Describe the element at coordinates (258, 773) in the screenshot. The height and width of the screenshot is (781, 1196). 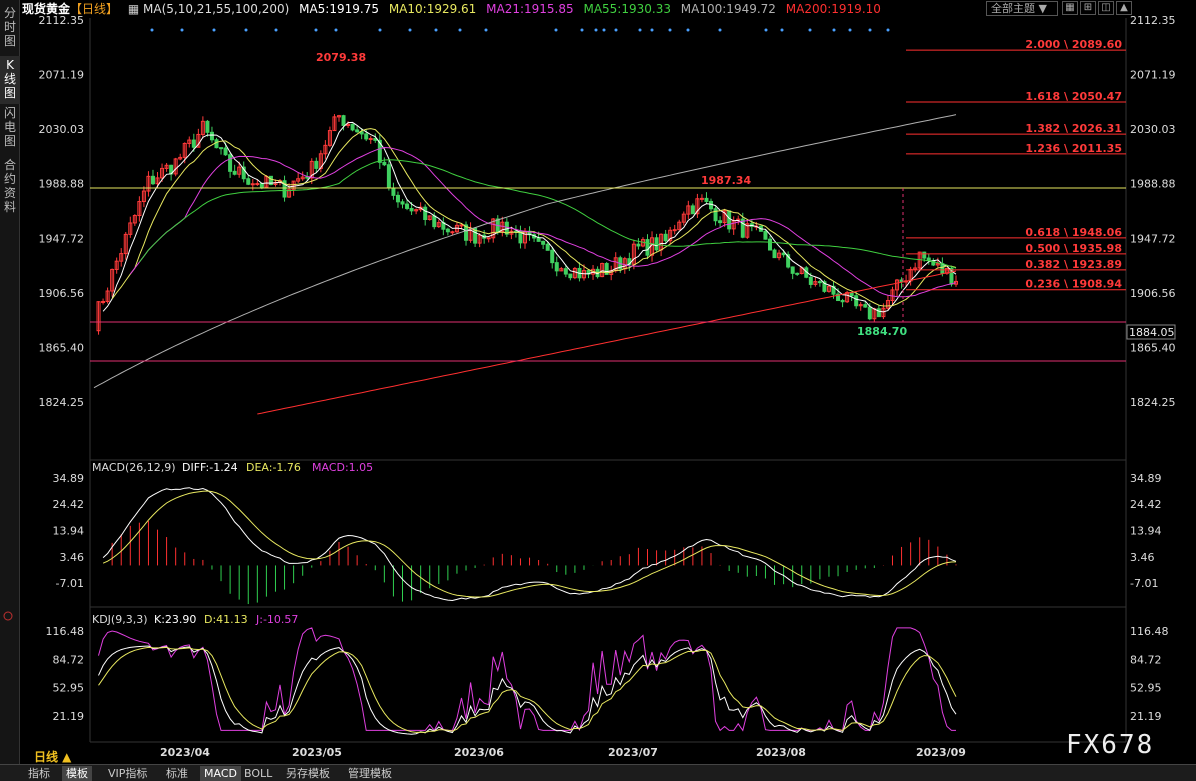
I see `bottom-tab: BOLL` at that location.